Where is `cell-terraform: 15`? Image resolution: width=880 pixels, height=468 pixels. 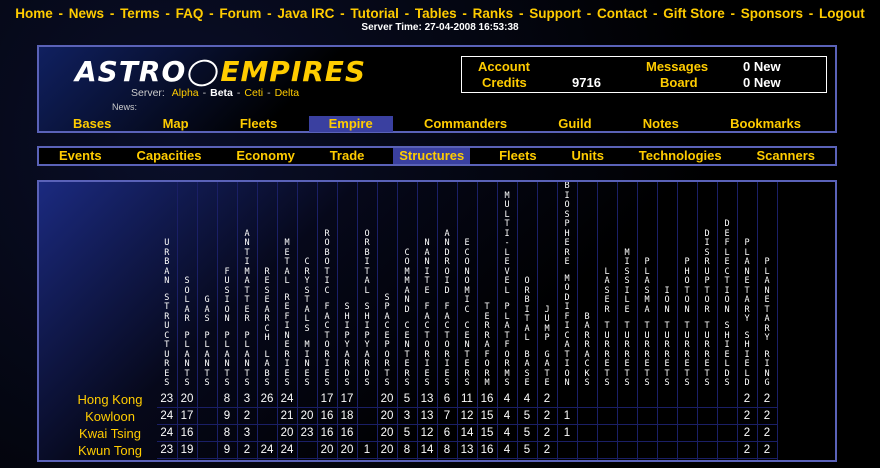 cell-terraform: 15 is located at coordinates (487, 433).